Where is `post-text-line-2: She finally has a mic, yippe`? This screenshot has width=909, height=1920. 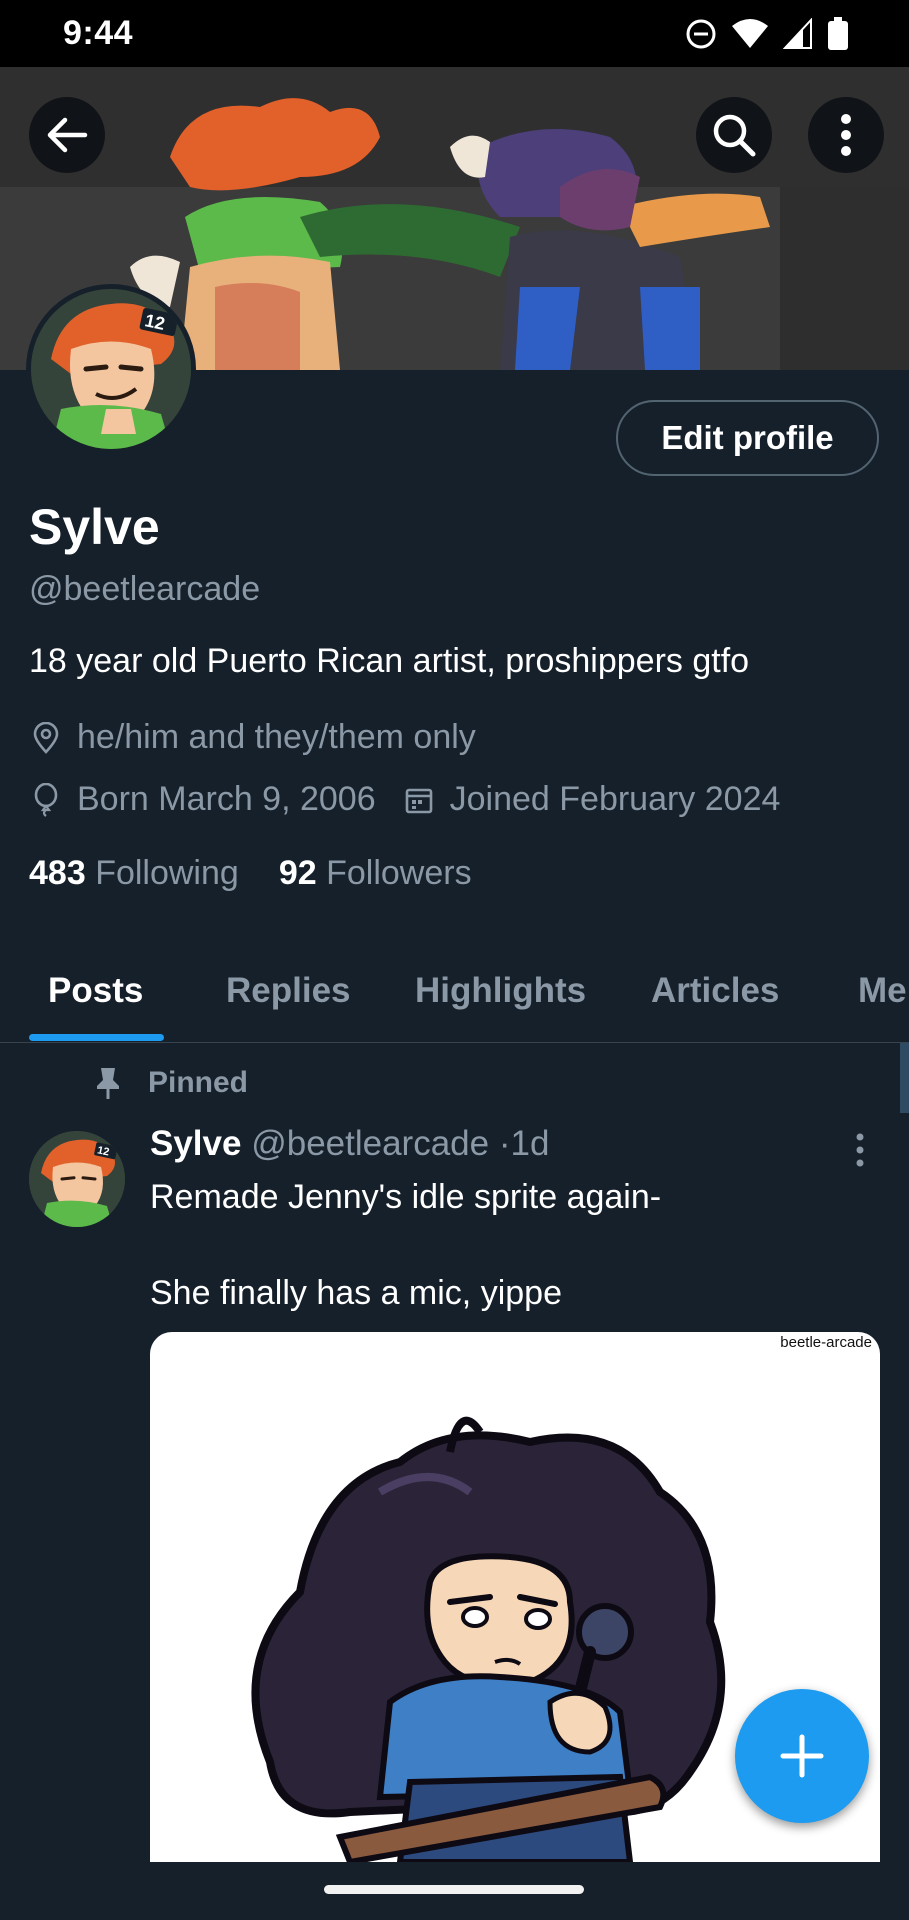 post-text-line-2: She finally has a mic, yippe is located at coordinates (356, 1293).